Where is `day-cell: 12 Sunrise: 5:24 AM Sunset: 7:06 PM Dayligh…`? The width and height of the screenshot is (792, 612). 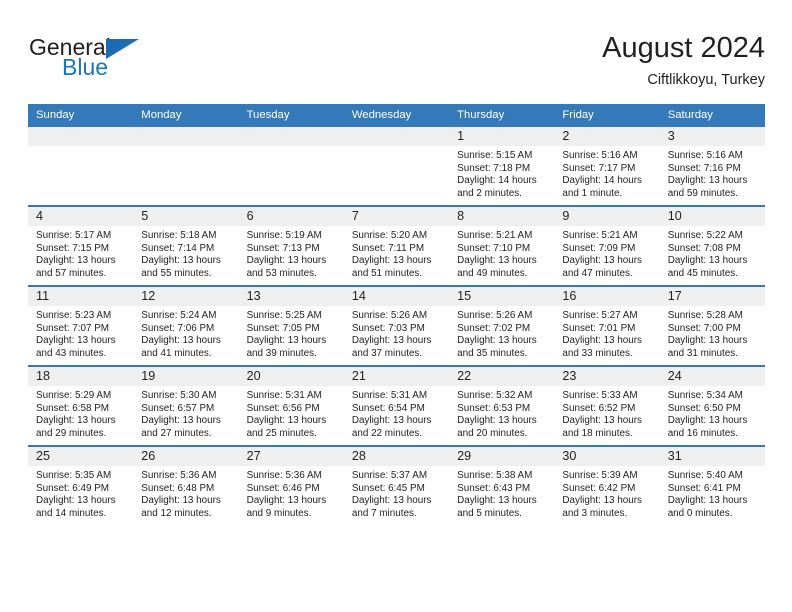 day-cell: 12 Sunrise: 5:24 AM Sunset: 7:06 PM Dayligh… is located at coordinates (186, 325).